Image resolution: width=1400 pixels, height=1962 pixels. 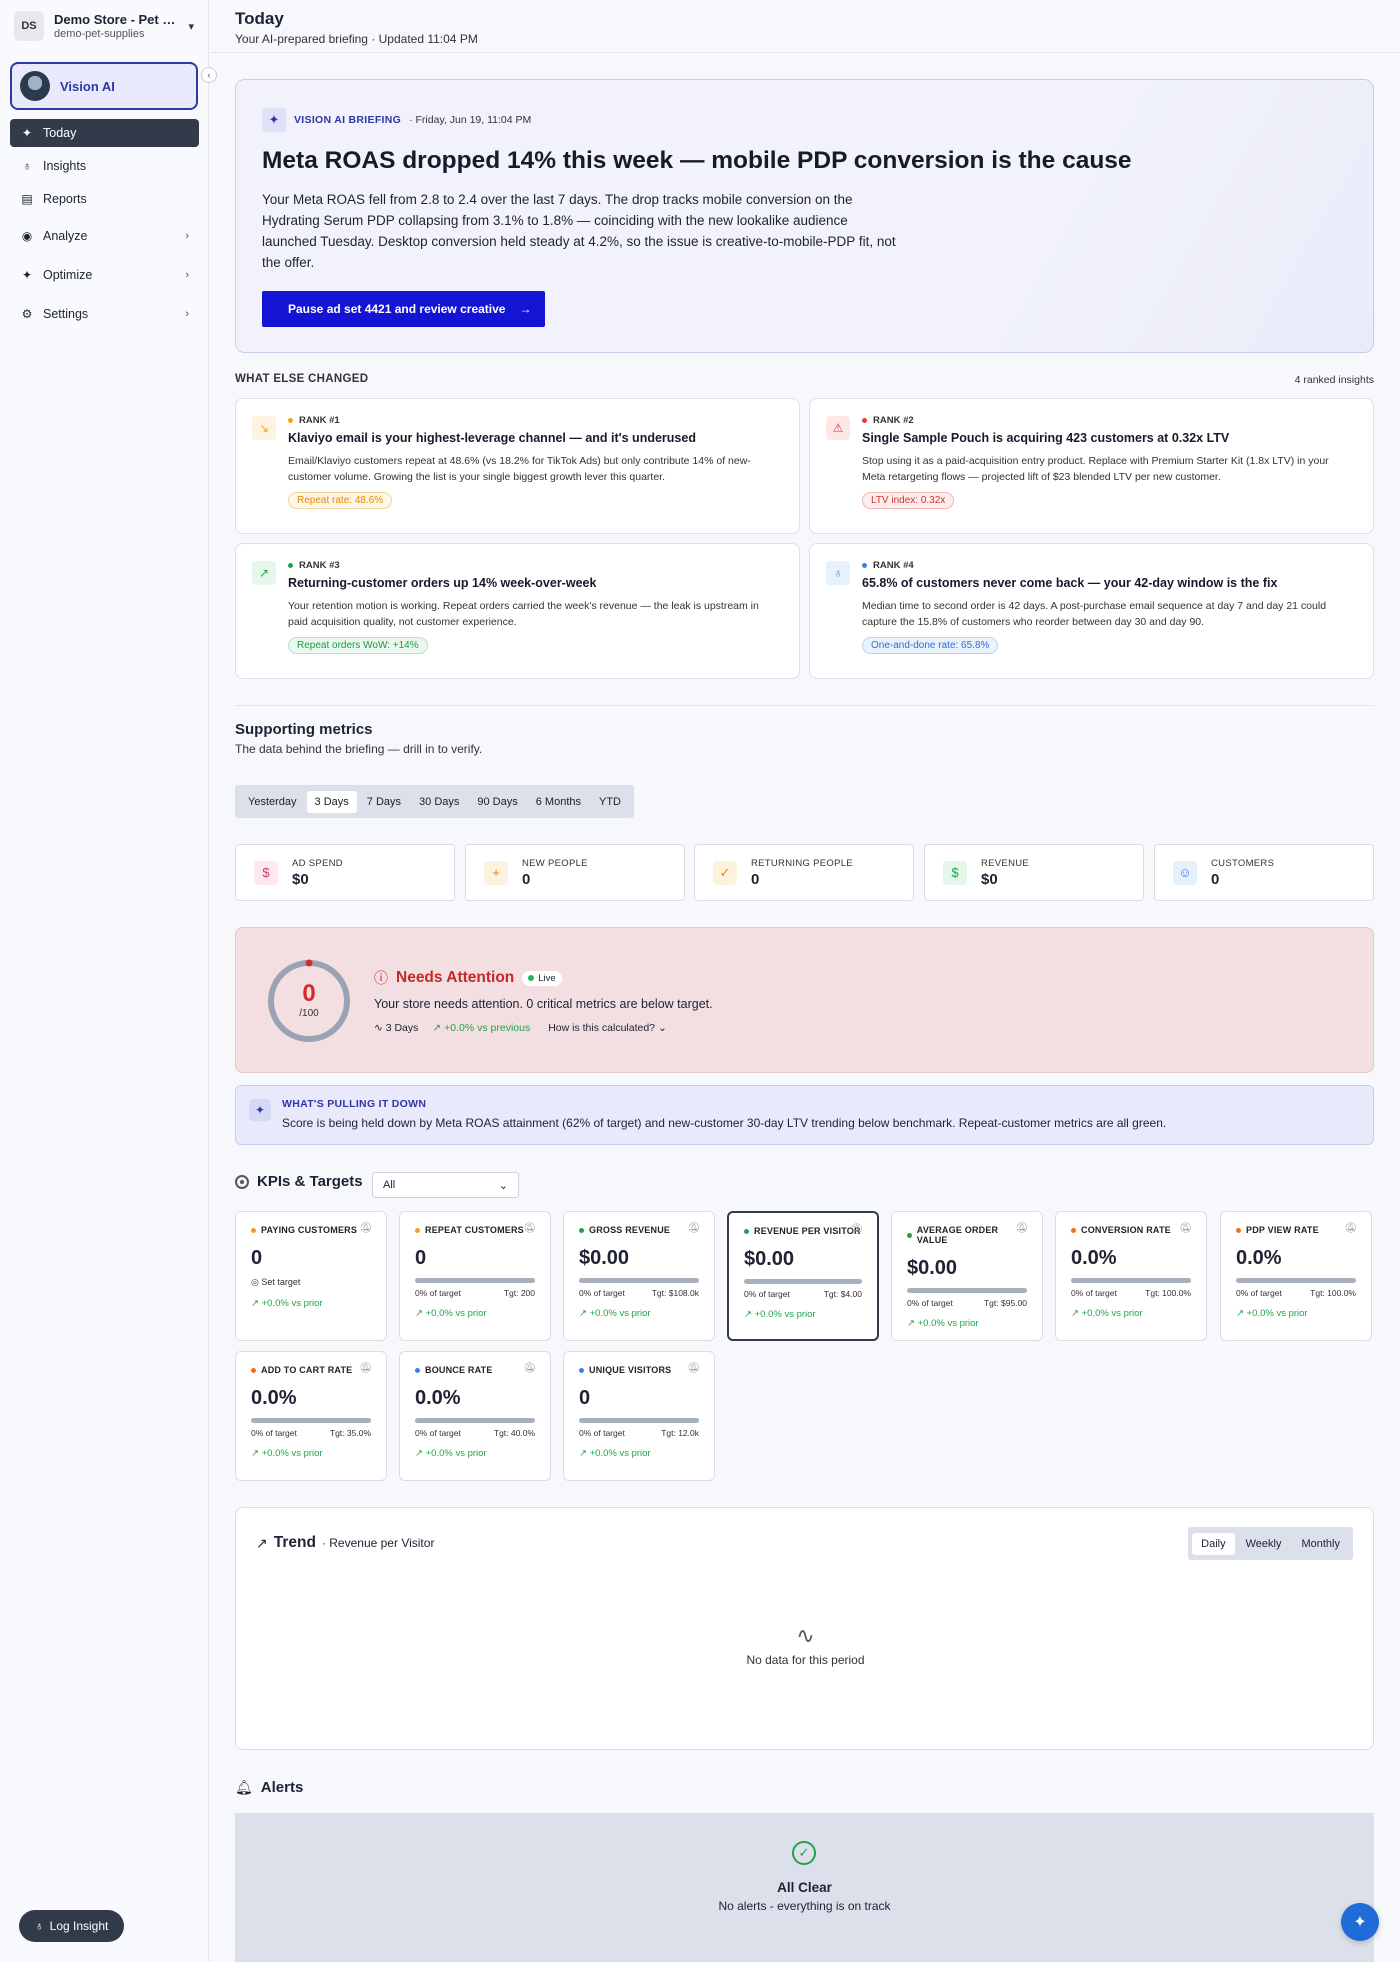 I want to click on pulling-title: WHAT'S PULLING IT DOWN, so click(x=354, y=1104).